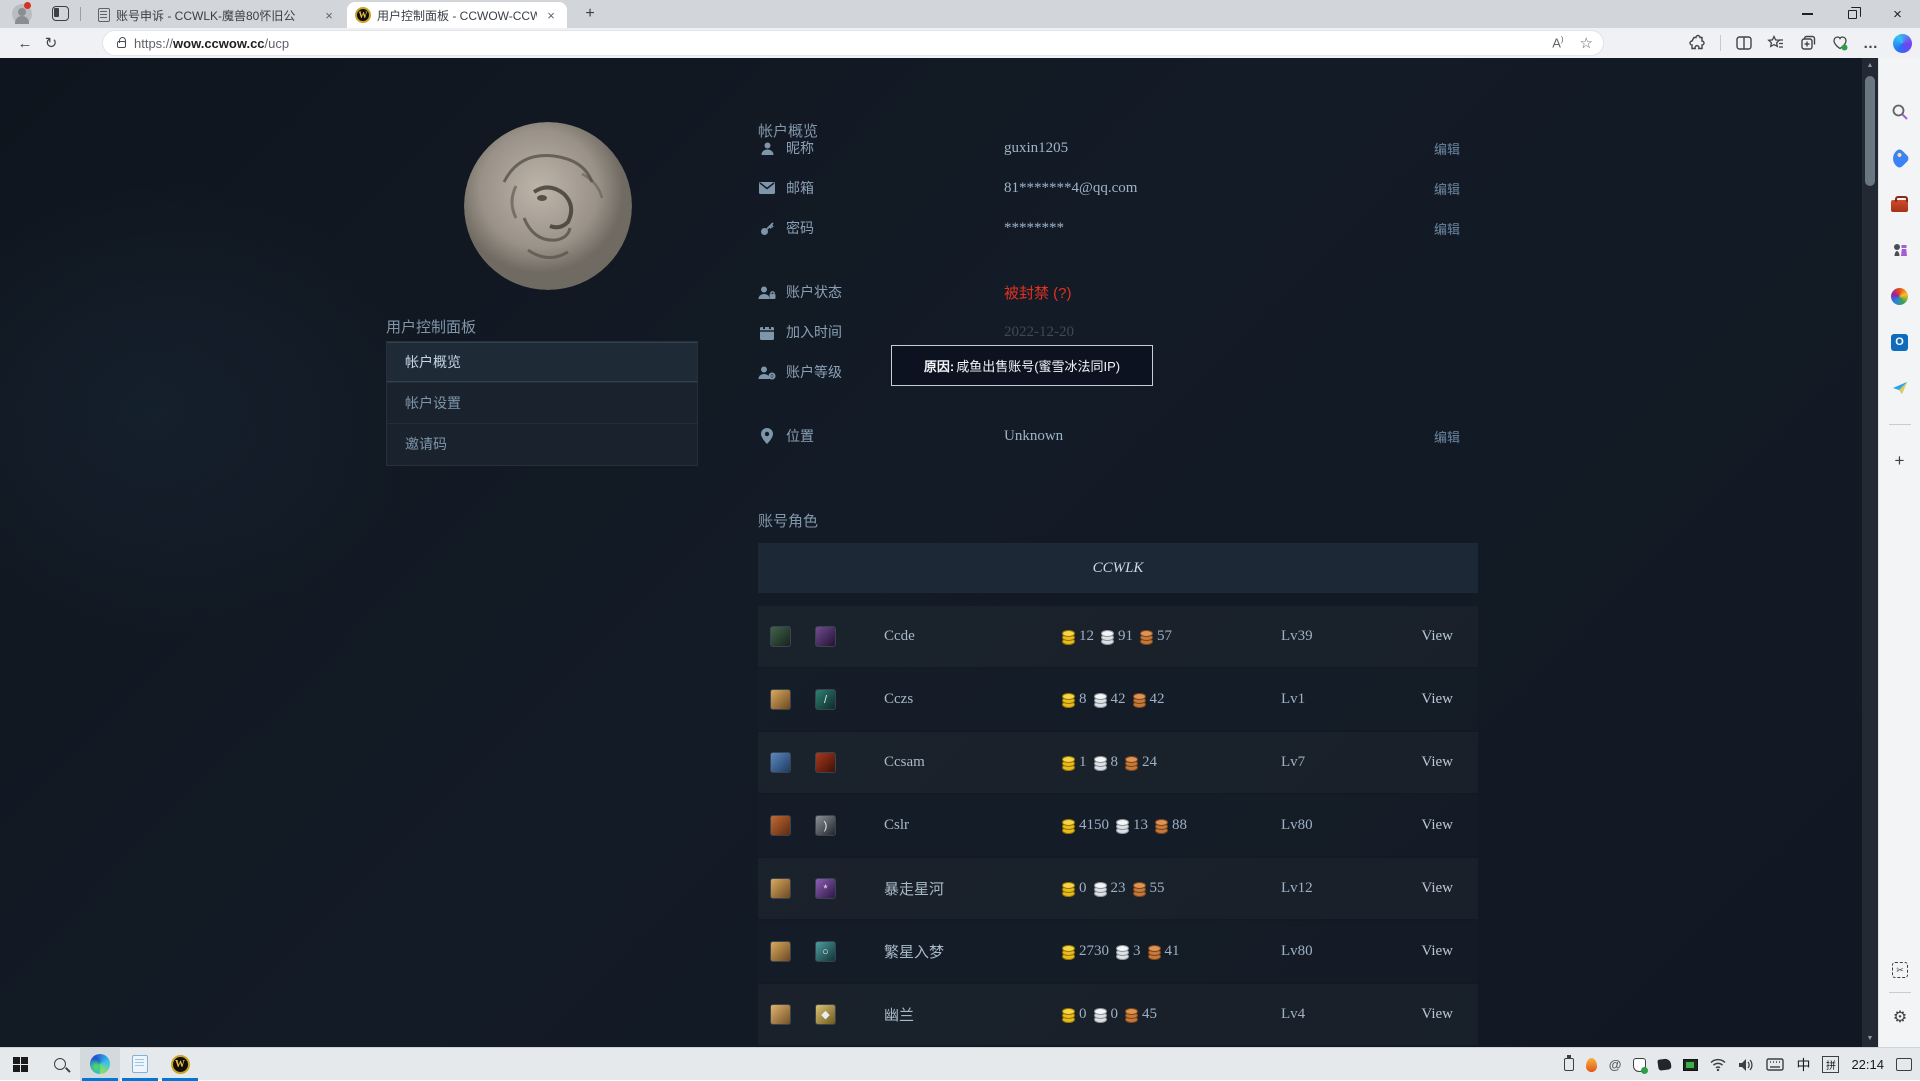 Image resolution: width=1920 pixels, height=1081 pixels. What do you see at coordinates (1808, 43) in the screenshot?
I see `collections-icon` at bounding box center [1808, 43].